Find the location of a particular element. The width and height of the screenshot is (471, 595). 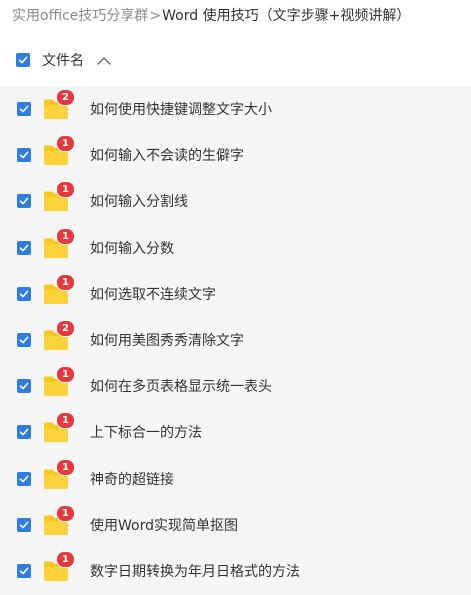

select-all-checkbox is located at coordinates (23, 60).